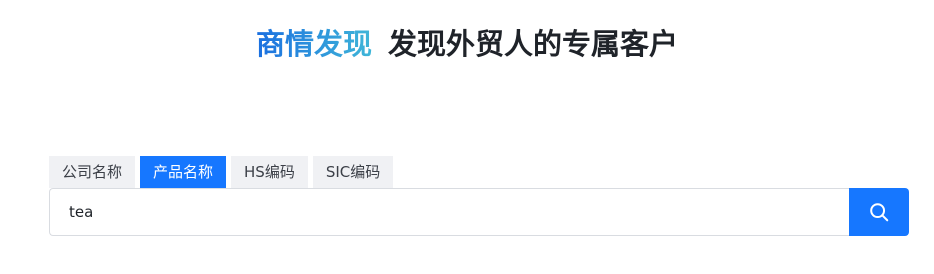  I want to click on search-type-tabs: 公司名称 产品名称 HS编码 SIC编码, so click(223, 172).